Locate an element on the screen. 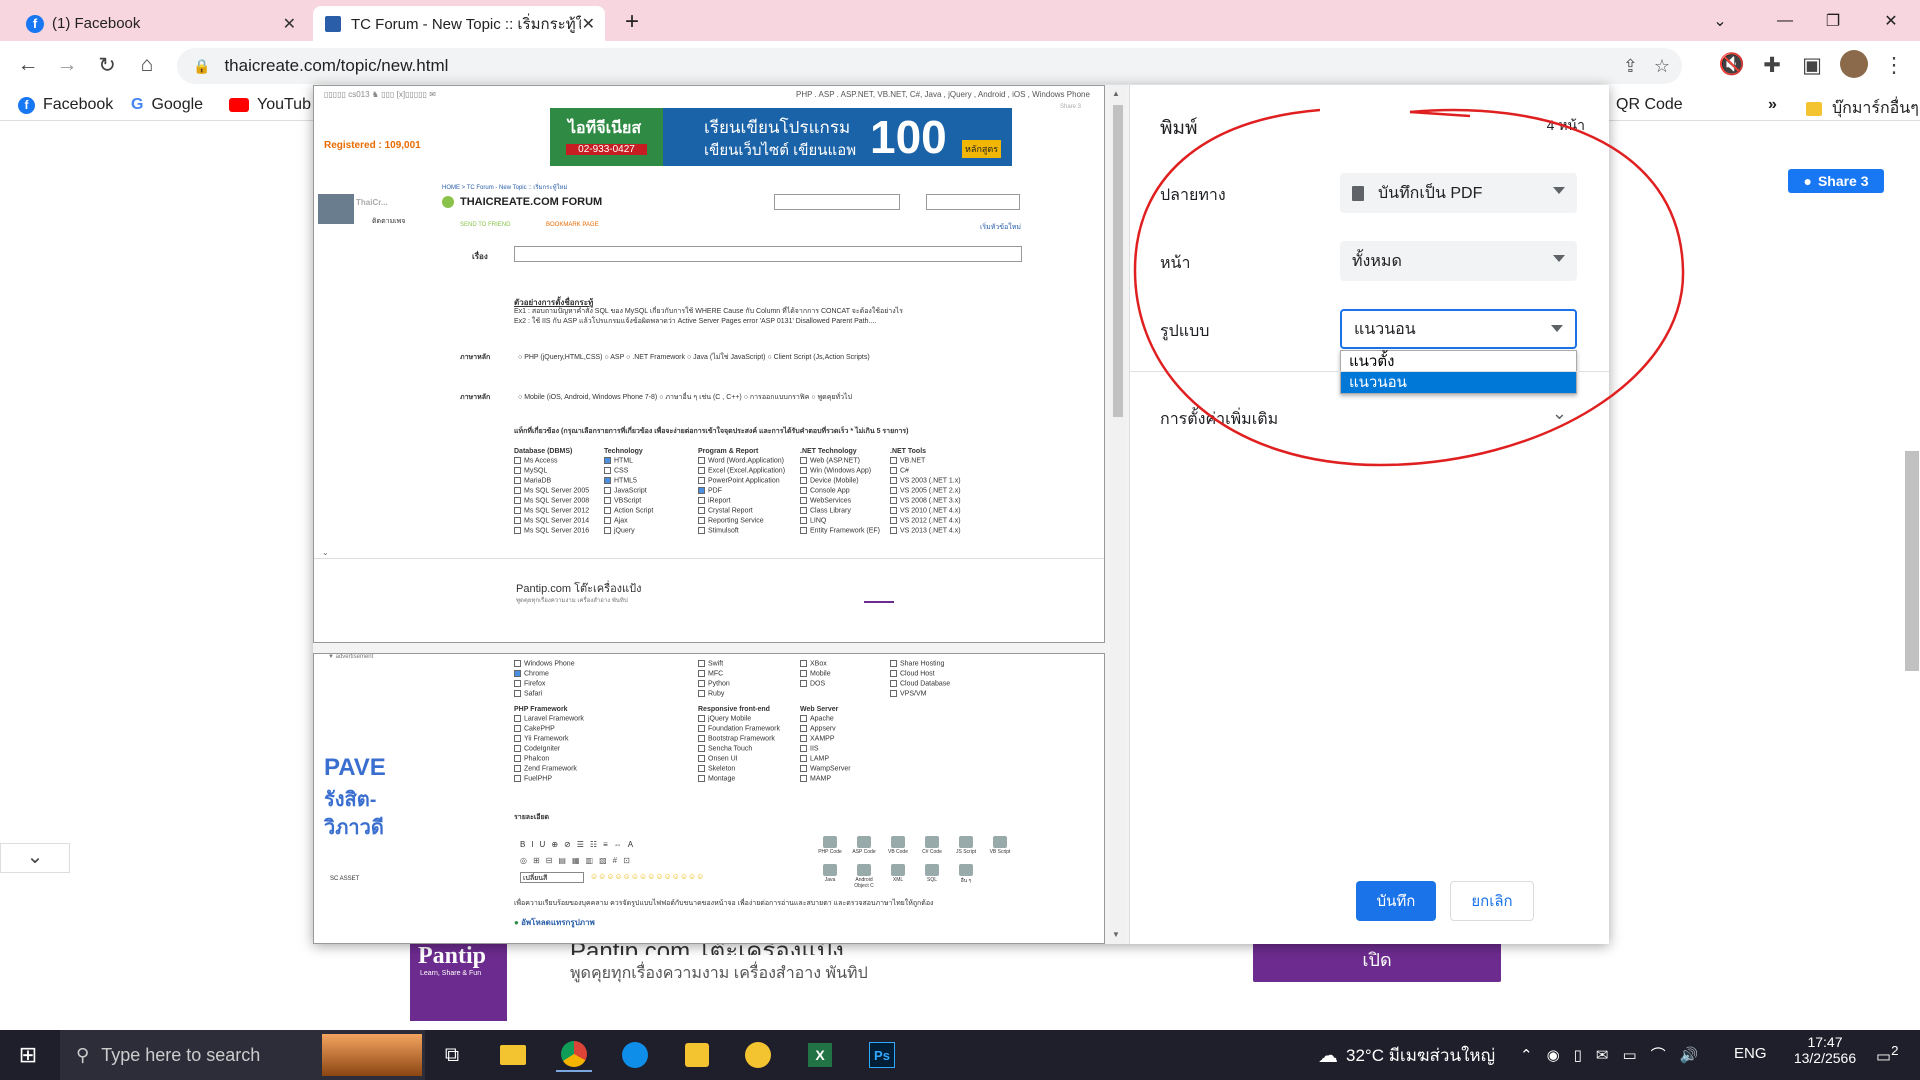  tag-checkbox: MFC is located at coordinates (714, 675).